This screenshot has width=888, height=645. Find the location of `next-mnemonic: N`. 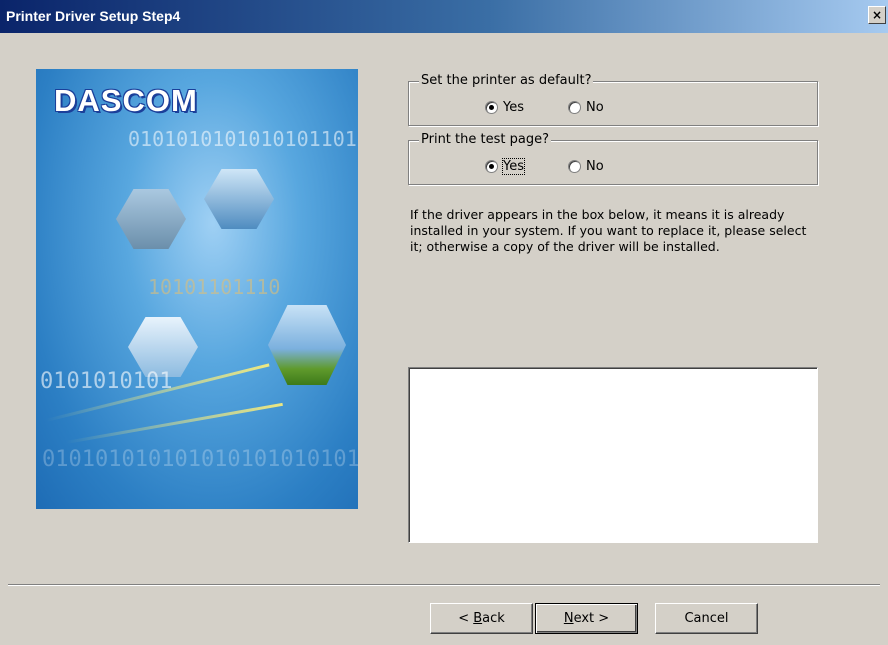

next-mnemonic: N is located at coordinates (568, 618).